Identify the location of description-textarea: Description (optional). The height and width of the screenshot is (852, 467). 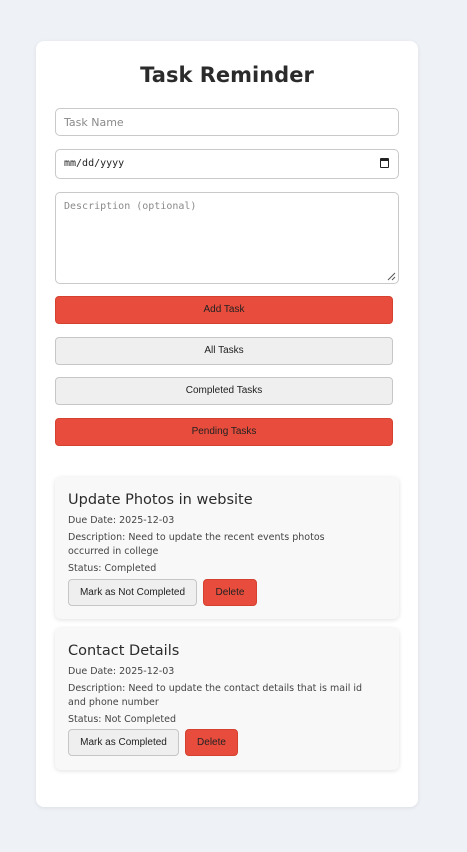
(227, 238).